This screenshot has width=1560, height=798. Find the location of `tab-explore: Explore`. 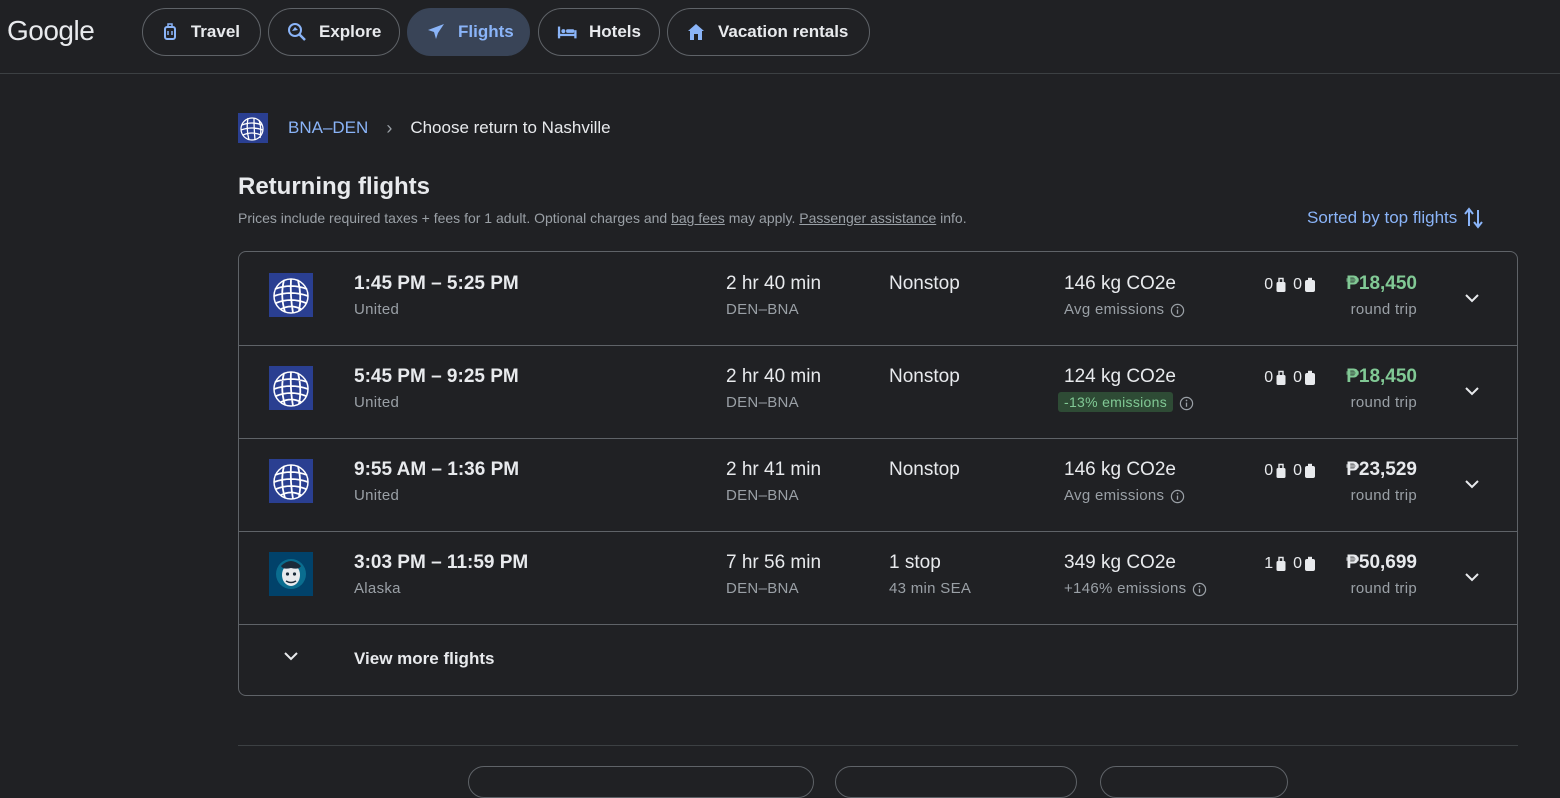

tab-explore: Explore is located at coordinates (334, 32).